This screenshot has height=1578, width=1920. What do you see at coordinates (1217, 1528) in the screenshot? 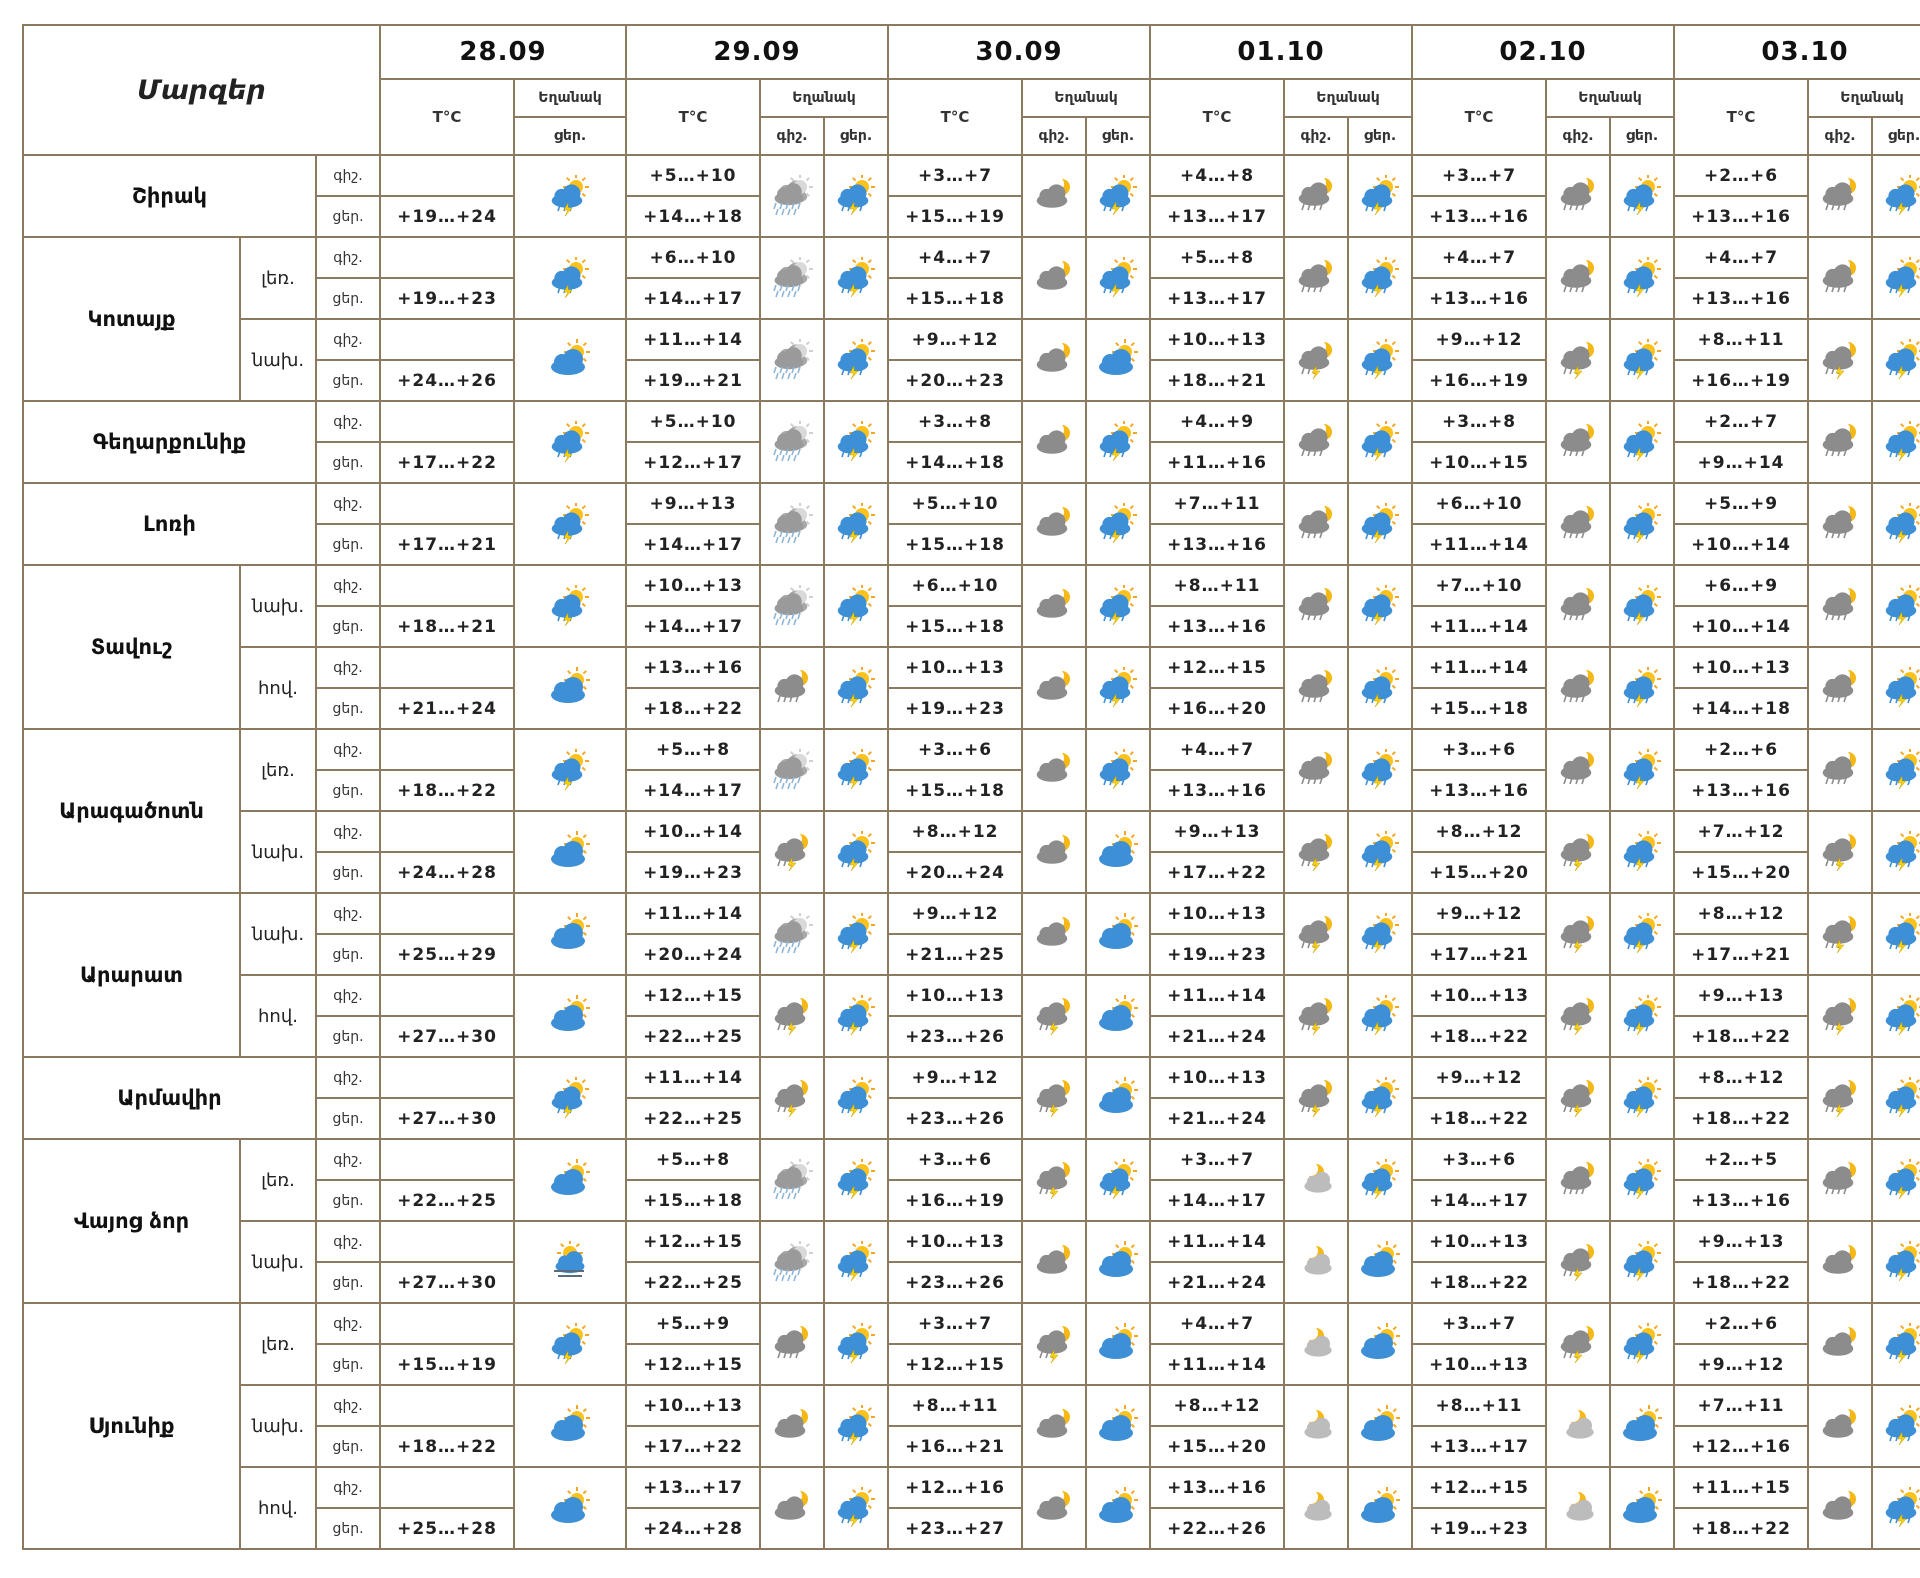
I see `day-temp: +22…+26` at bounding box center [1217, 1528].